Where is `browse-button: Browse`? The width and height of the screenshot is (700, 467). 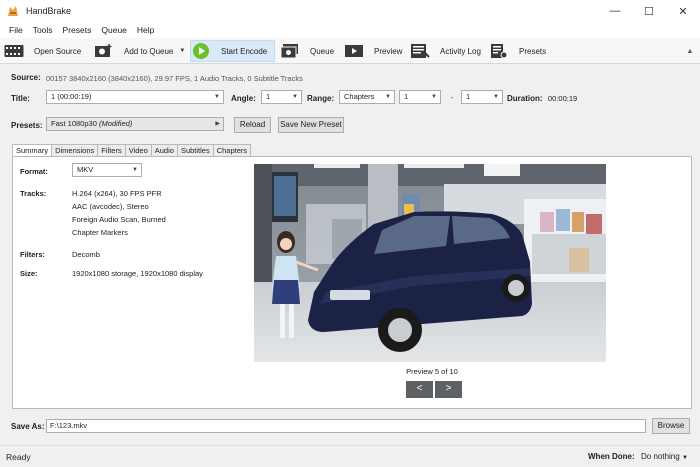
browse-button: Browse is located at coordinates (671, 426).